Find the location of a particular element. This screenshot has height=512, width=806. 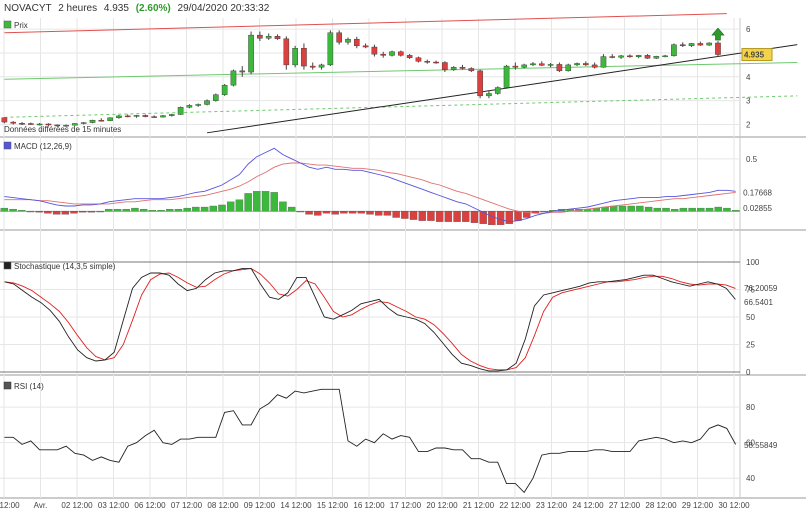

x-tick-label: 28 12:00 is located at coordinates (661, 505).